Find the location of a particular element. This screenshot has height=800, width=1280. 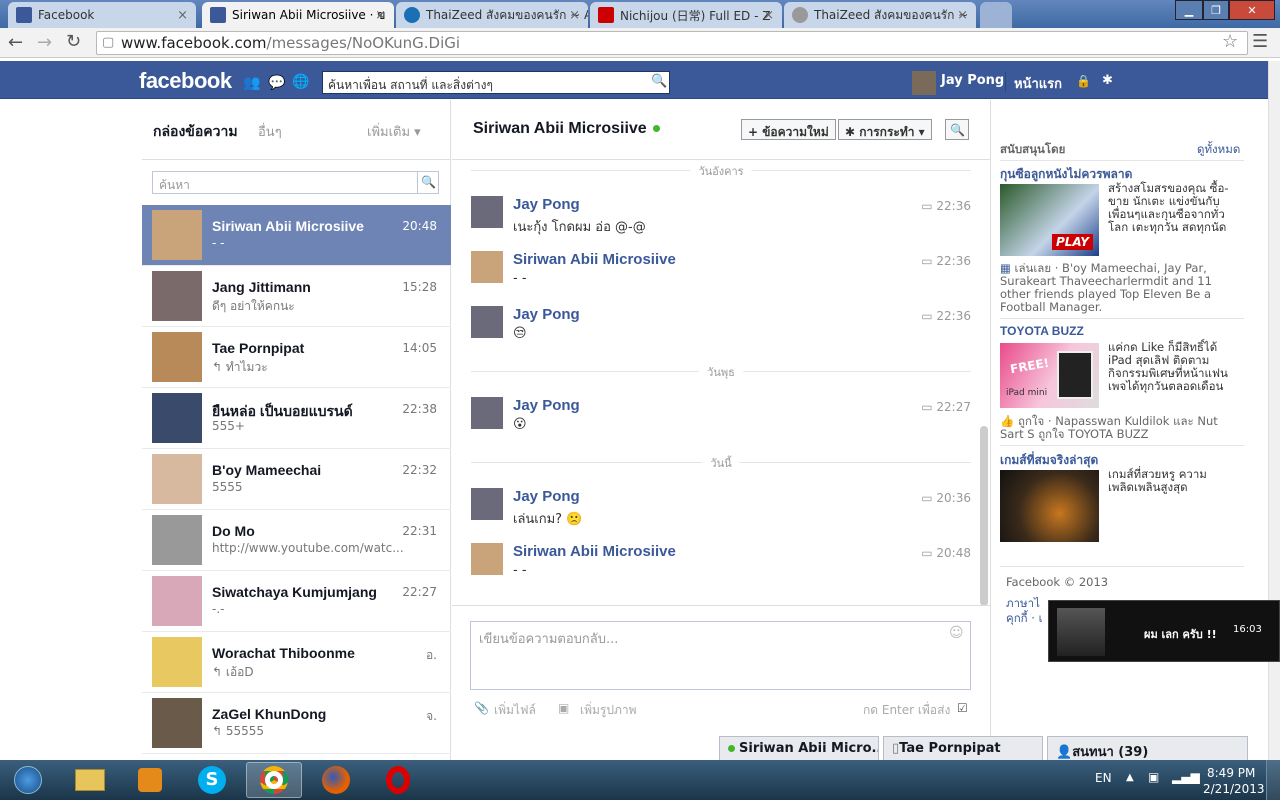

opera-taskbar-icon is located at coordinates (398, 780).